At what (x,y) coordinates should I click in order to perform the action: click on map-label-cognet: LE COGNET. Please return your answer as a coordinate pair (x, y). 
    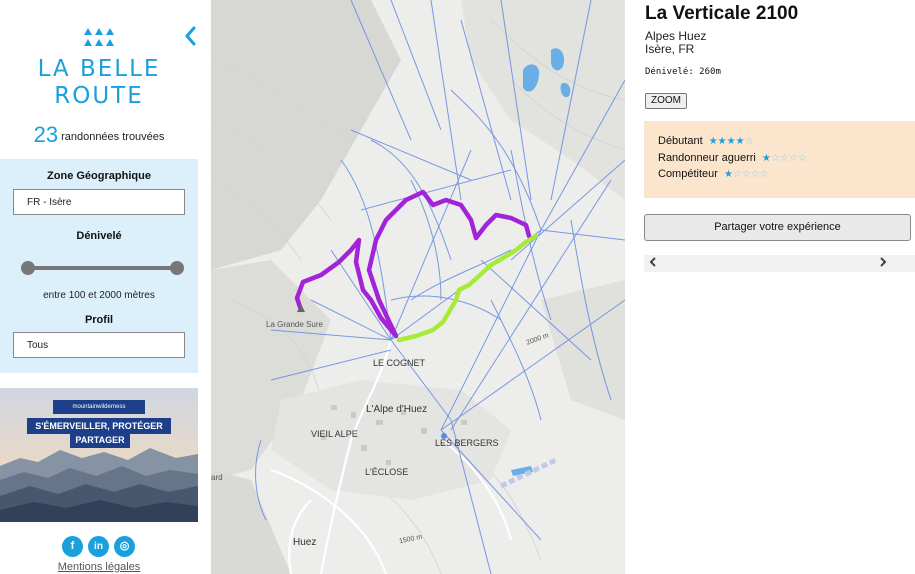
    Looking at the image, I should click on (399, 363).